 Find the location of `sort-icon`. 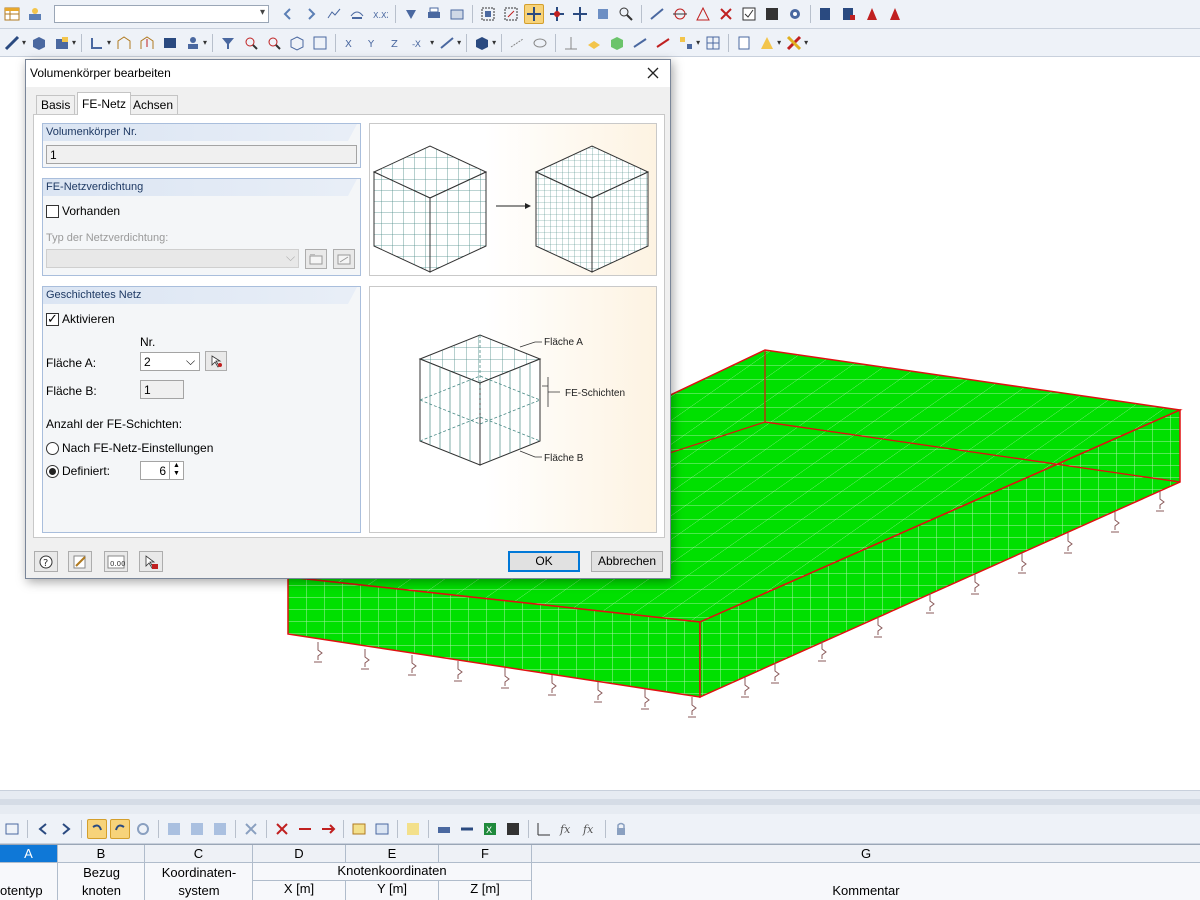

sort-icon is located at coordinates (220, 829).